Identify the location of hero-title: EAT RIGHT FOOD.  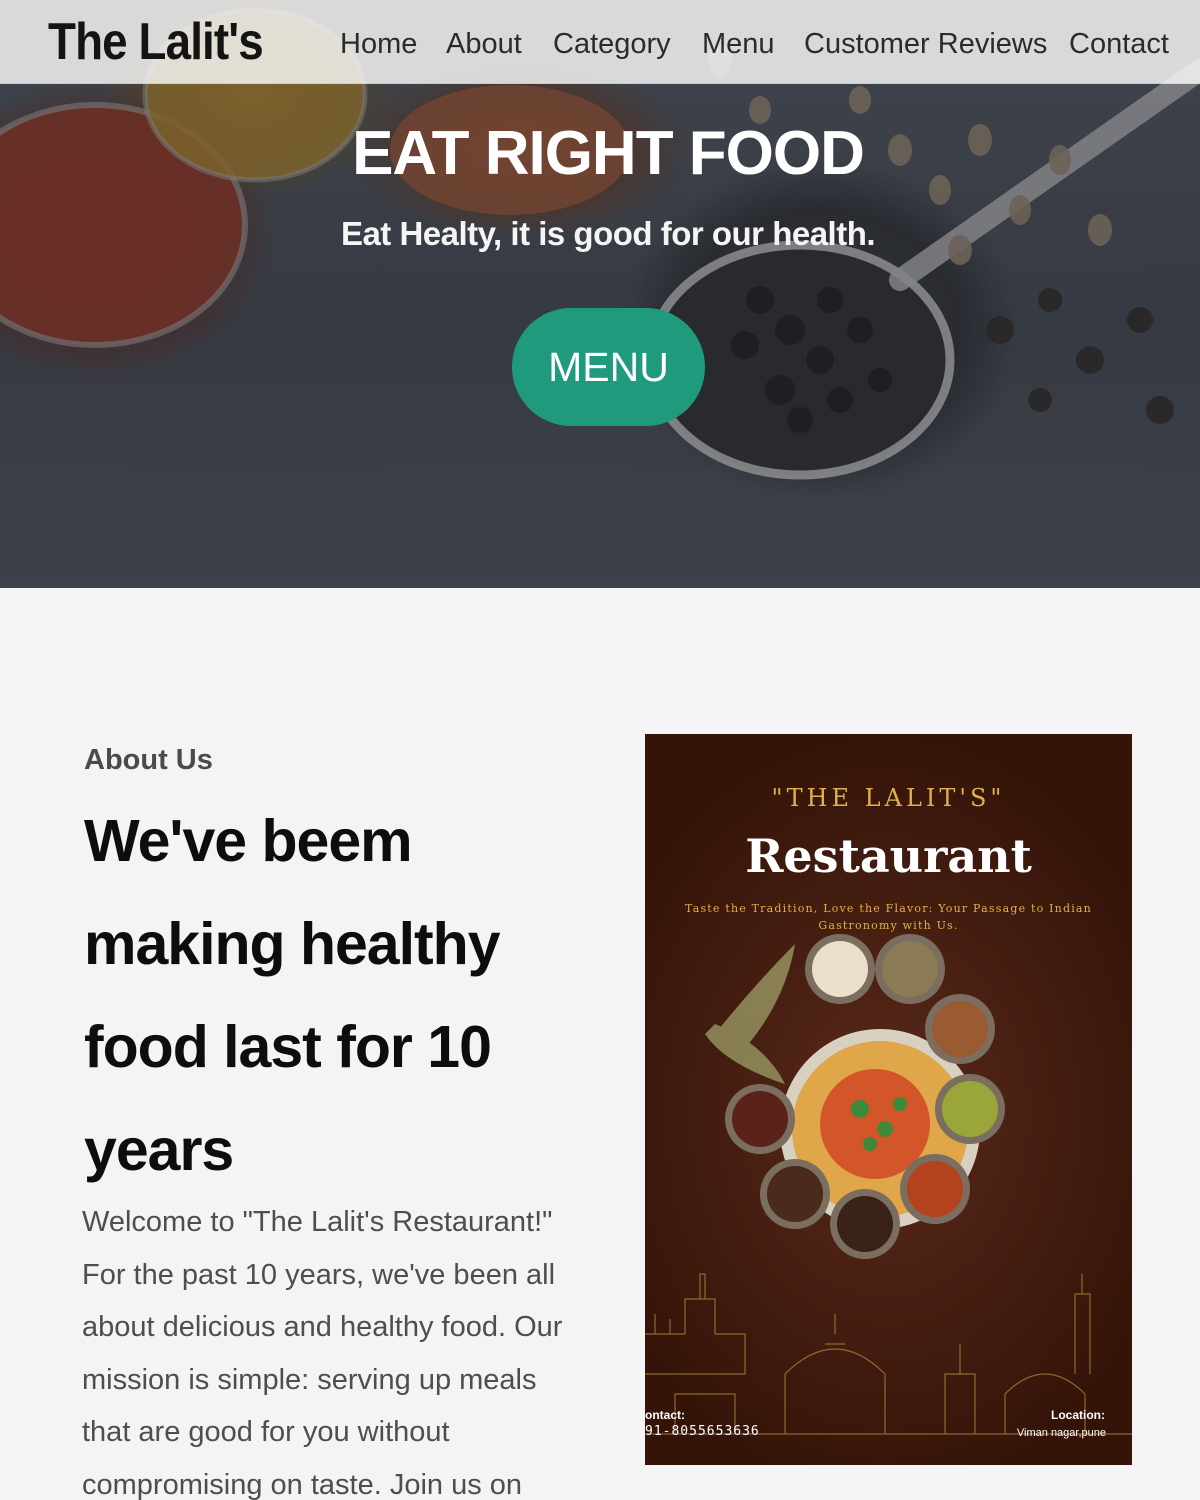
(608, 153).